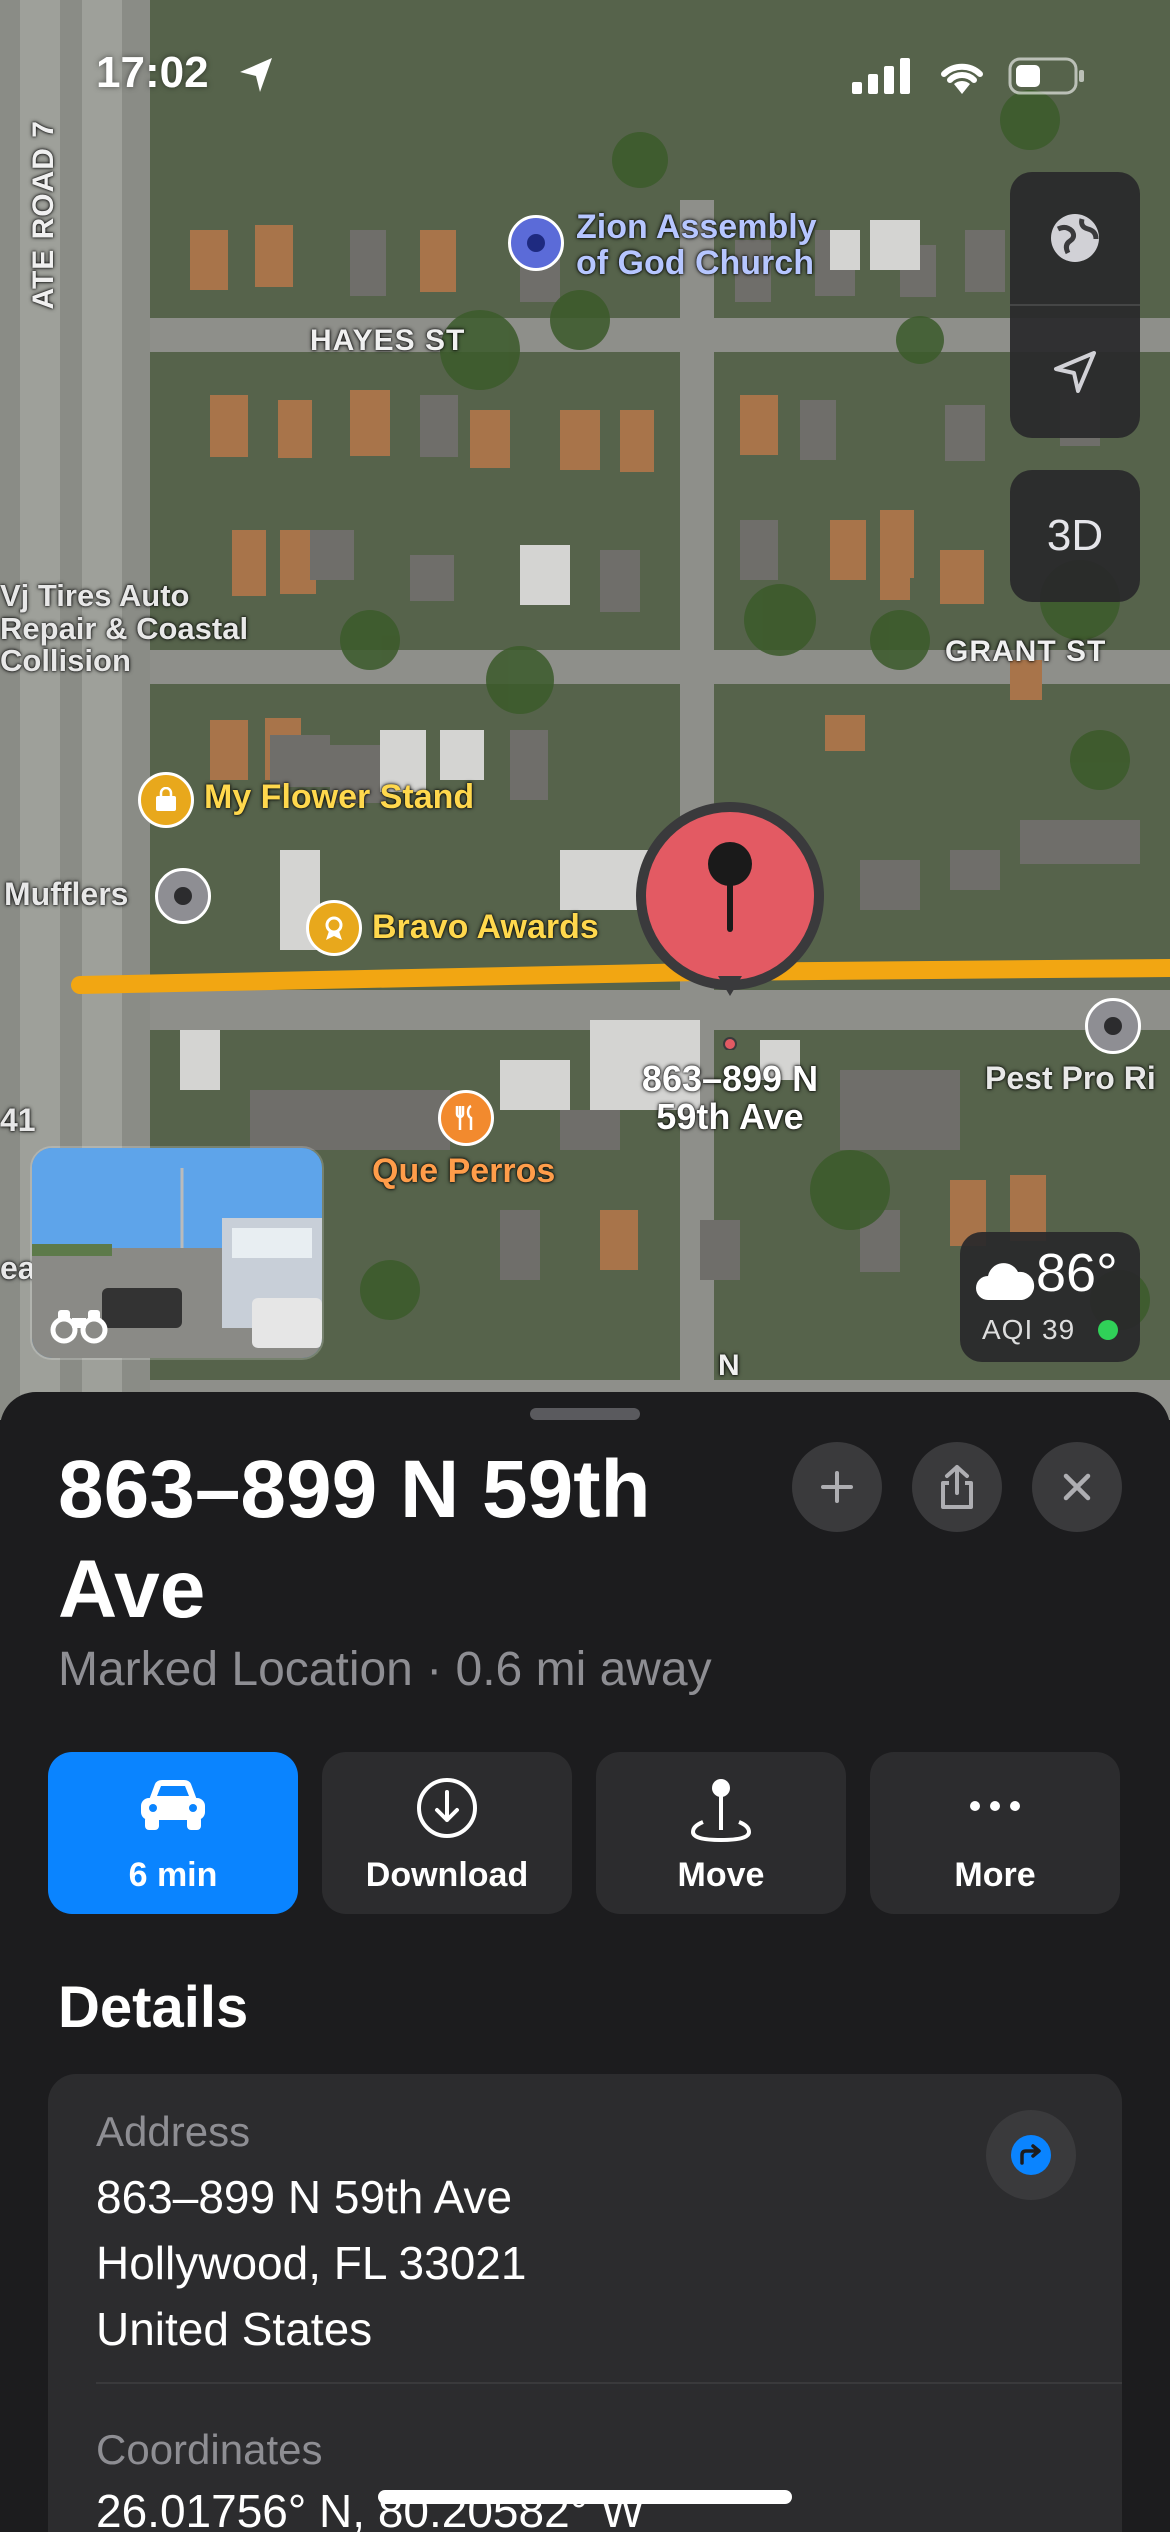 This screenshot has width=1170, height=2532. I want to click on fork-knife-icon, so click(466, 1118).